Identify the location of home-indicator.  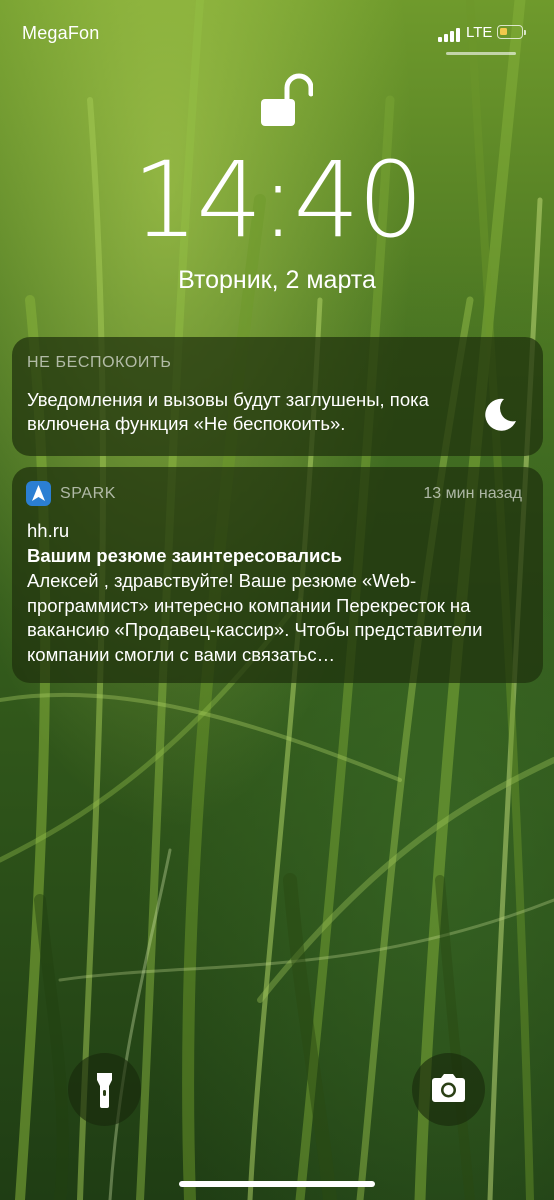
(277, 1184).